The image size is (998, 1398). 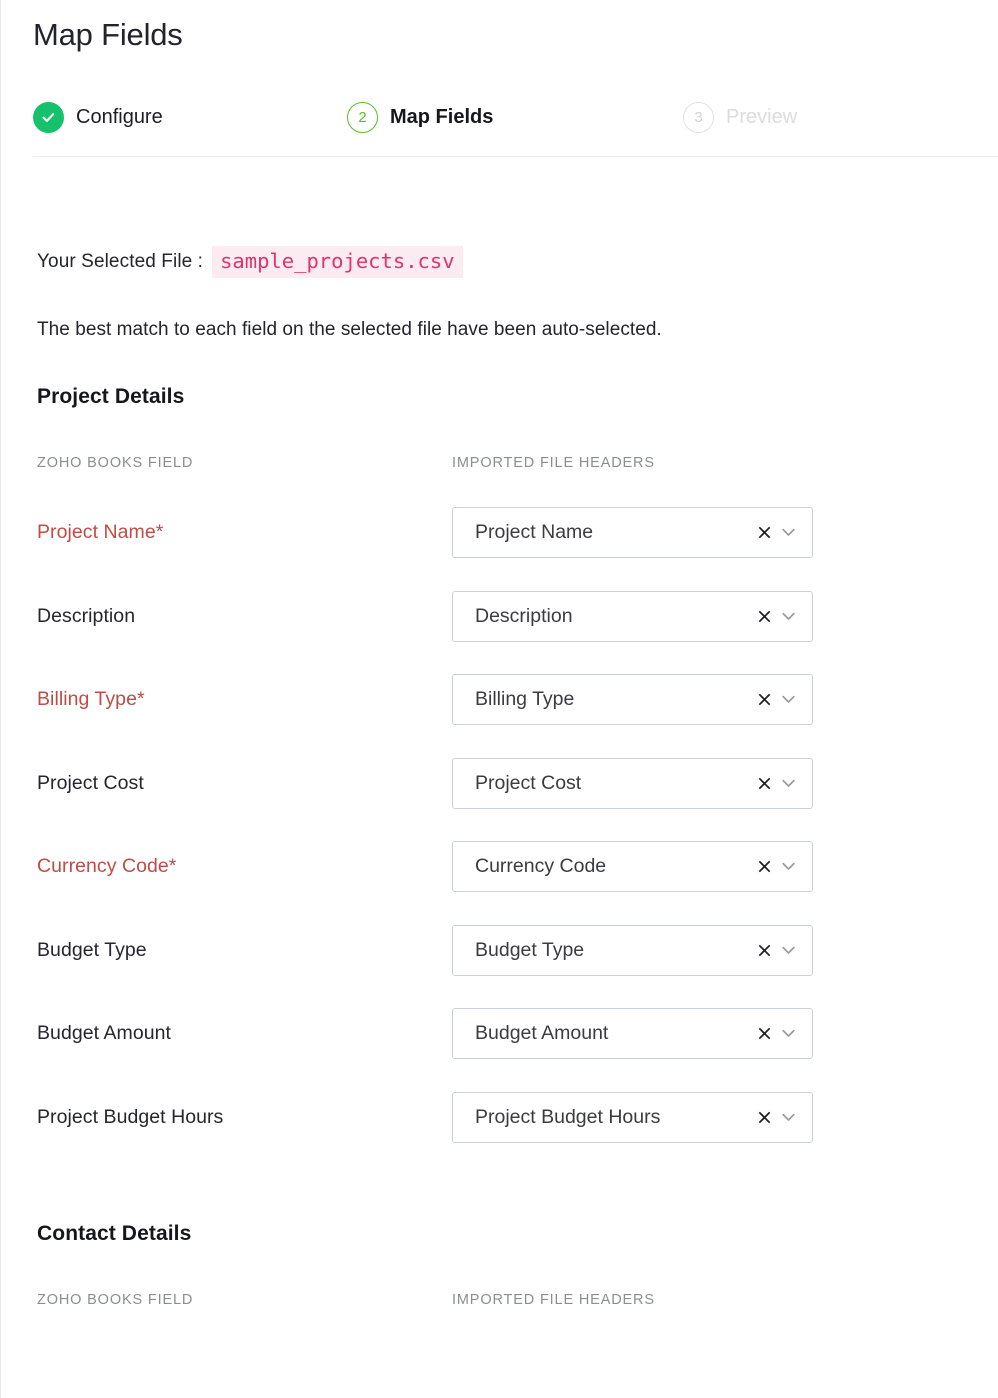 I want to click on step-number-badge: 3, so click(x=698, y=117).